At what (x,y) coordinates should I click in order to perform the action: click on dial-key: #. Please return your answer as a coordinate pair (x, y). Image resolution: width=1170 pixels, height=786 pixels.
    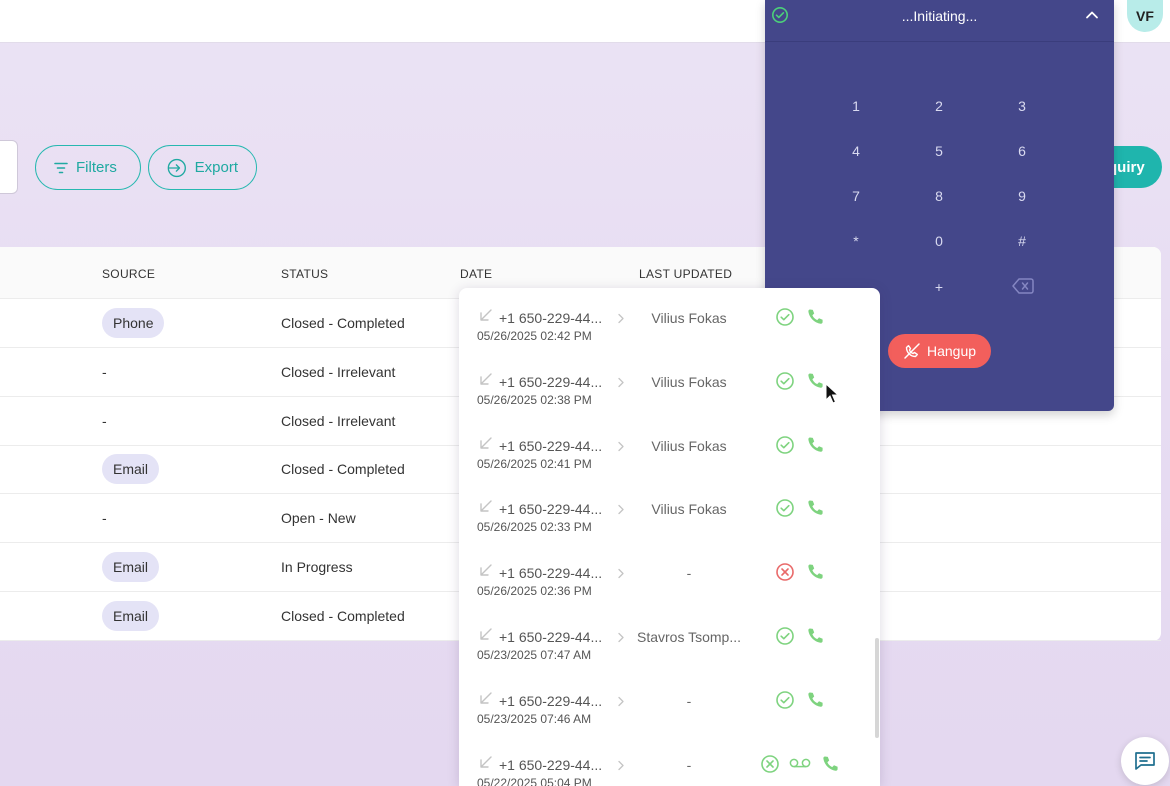
    Looking at the image, I should click on (1022, 241).